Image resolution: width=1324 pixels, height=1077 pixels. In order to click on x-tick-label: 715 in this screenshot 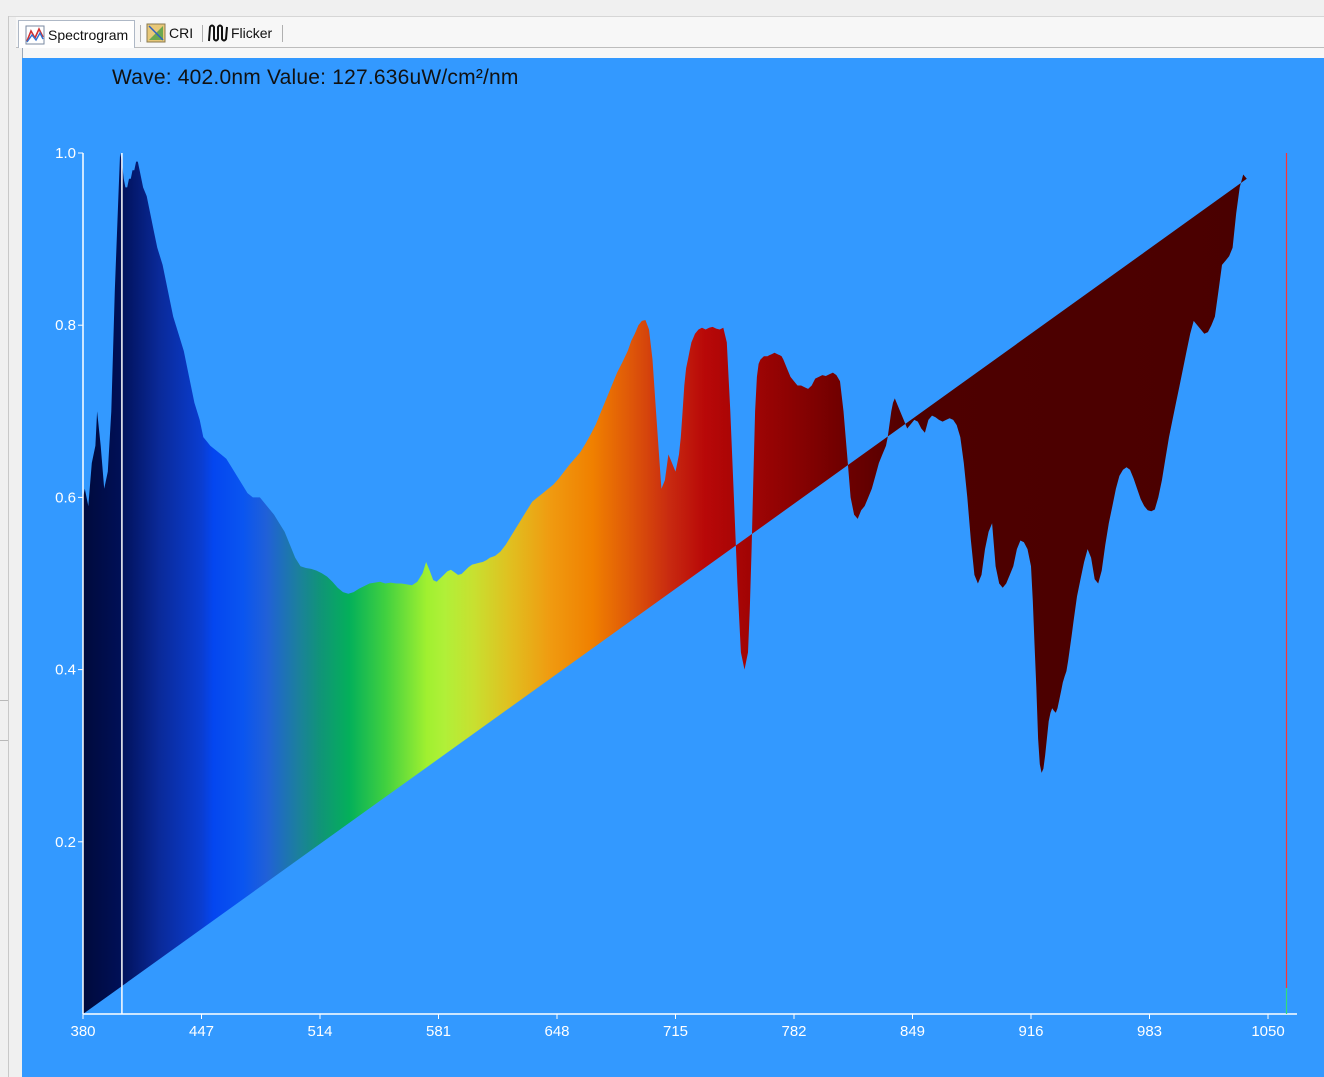, I will do `click(675, 1031)`.